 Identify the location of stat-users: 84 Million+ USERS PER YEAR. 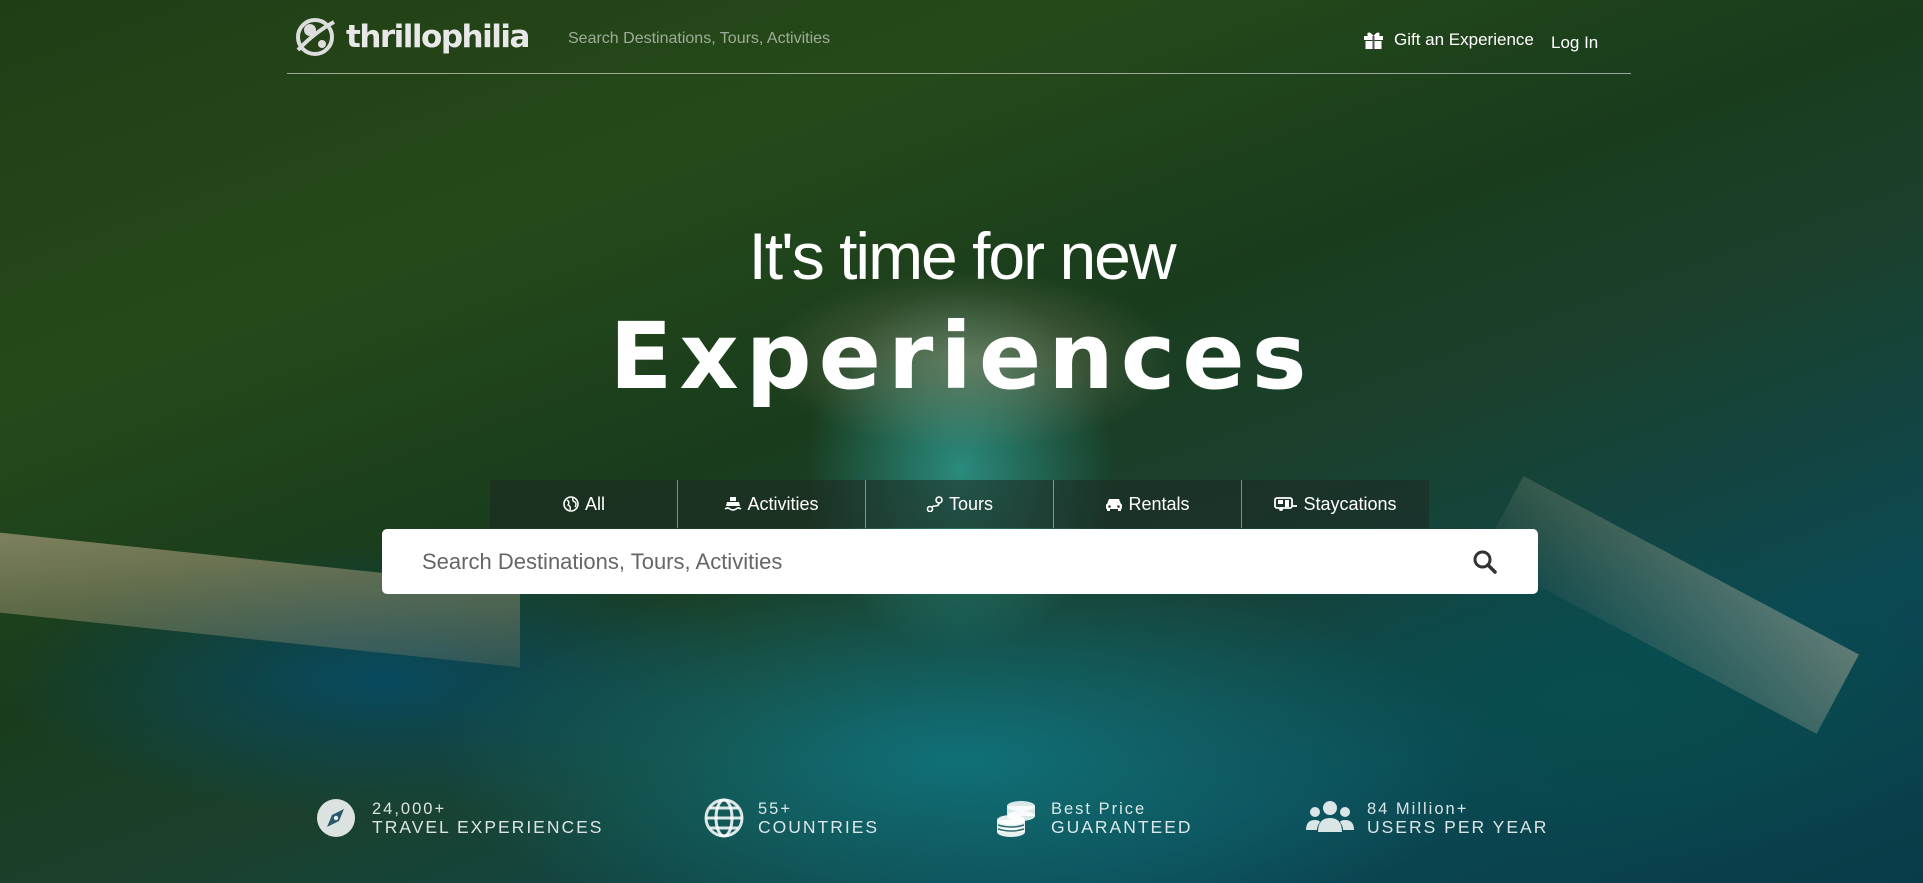
(1426, 818).